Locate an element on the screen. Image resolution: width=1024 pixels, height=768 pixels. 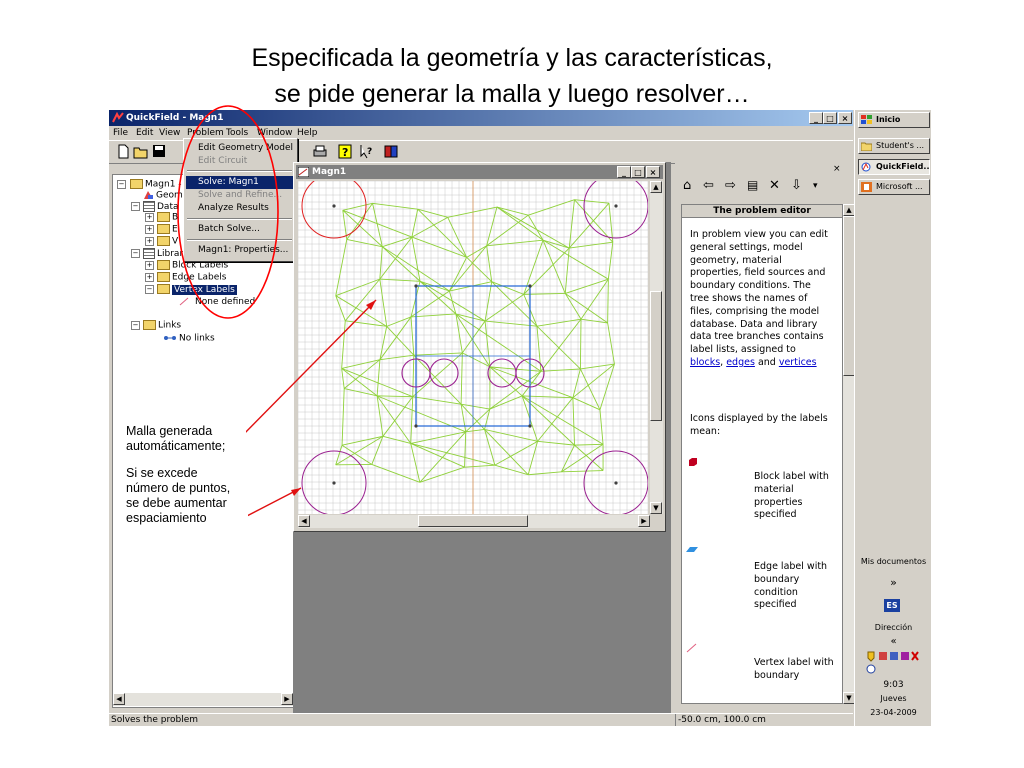
vertex-label-icon is located at coordinates (691, 648).